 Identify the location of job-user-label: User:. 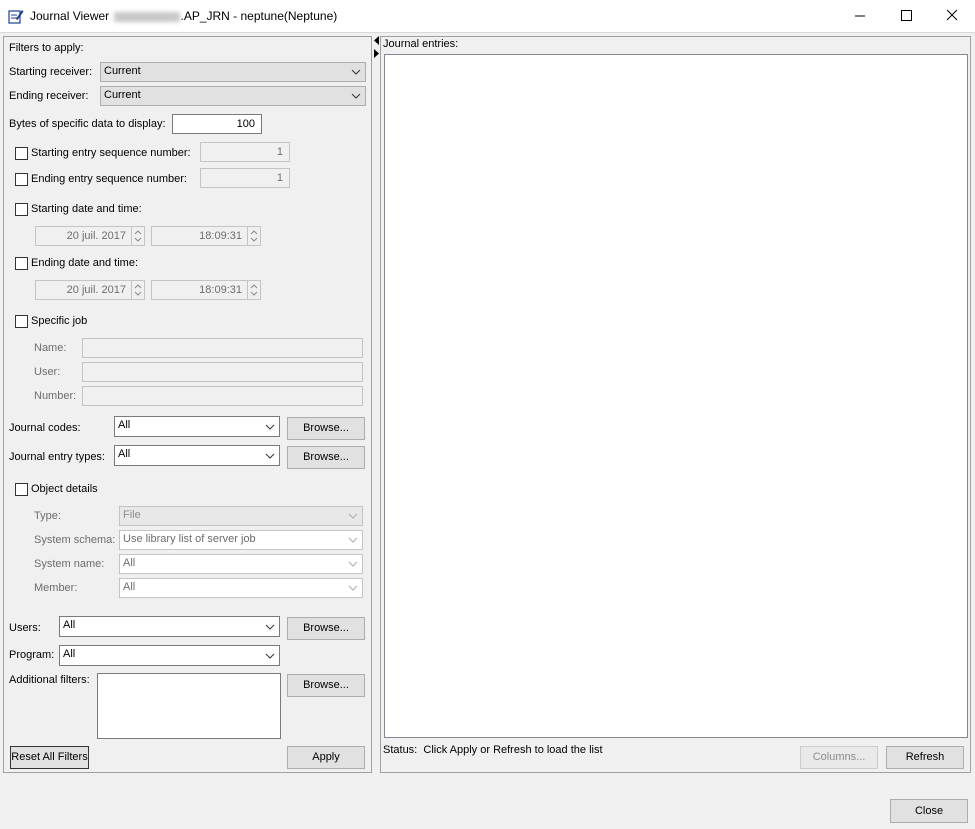
(47, 372).